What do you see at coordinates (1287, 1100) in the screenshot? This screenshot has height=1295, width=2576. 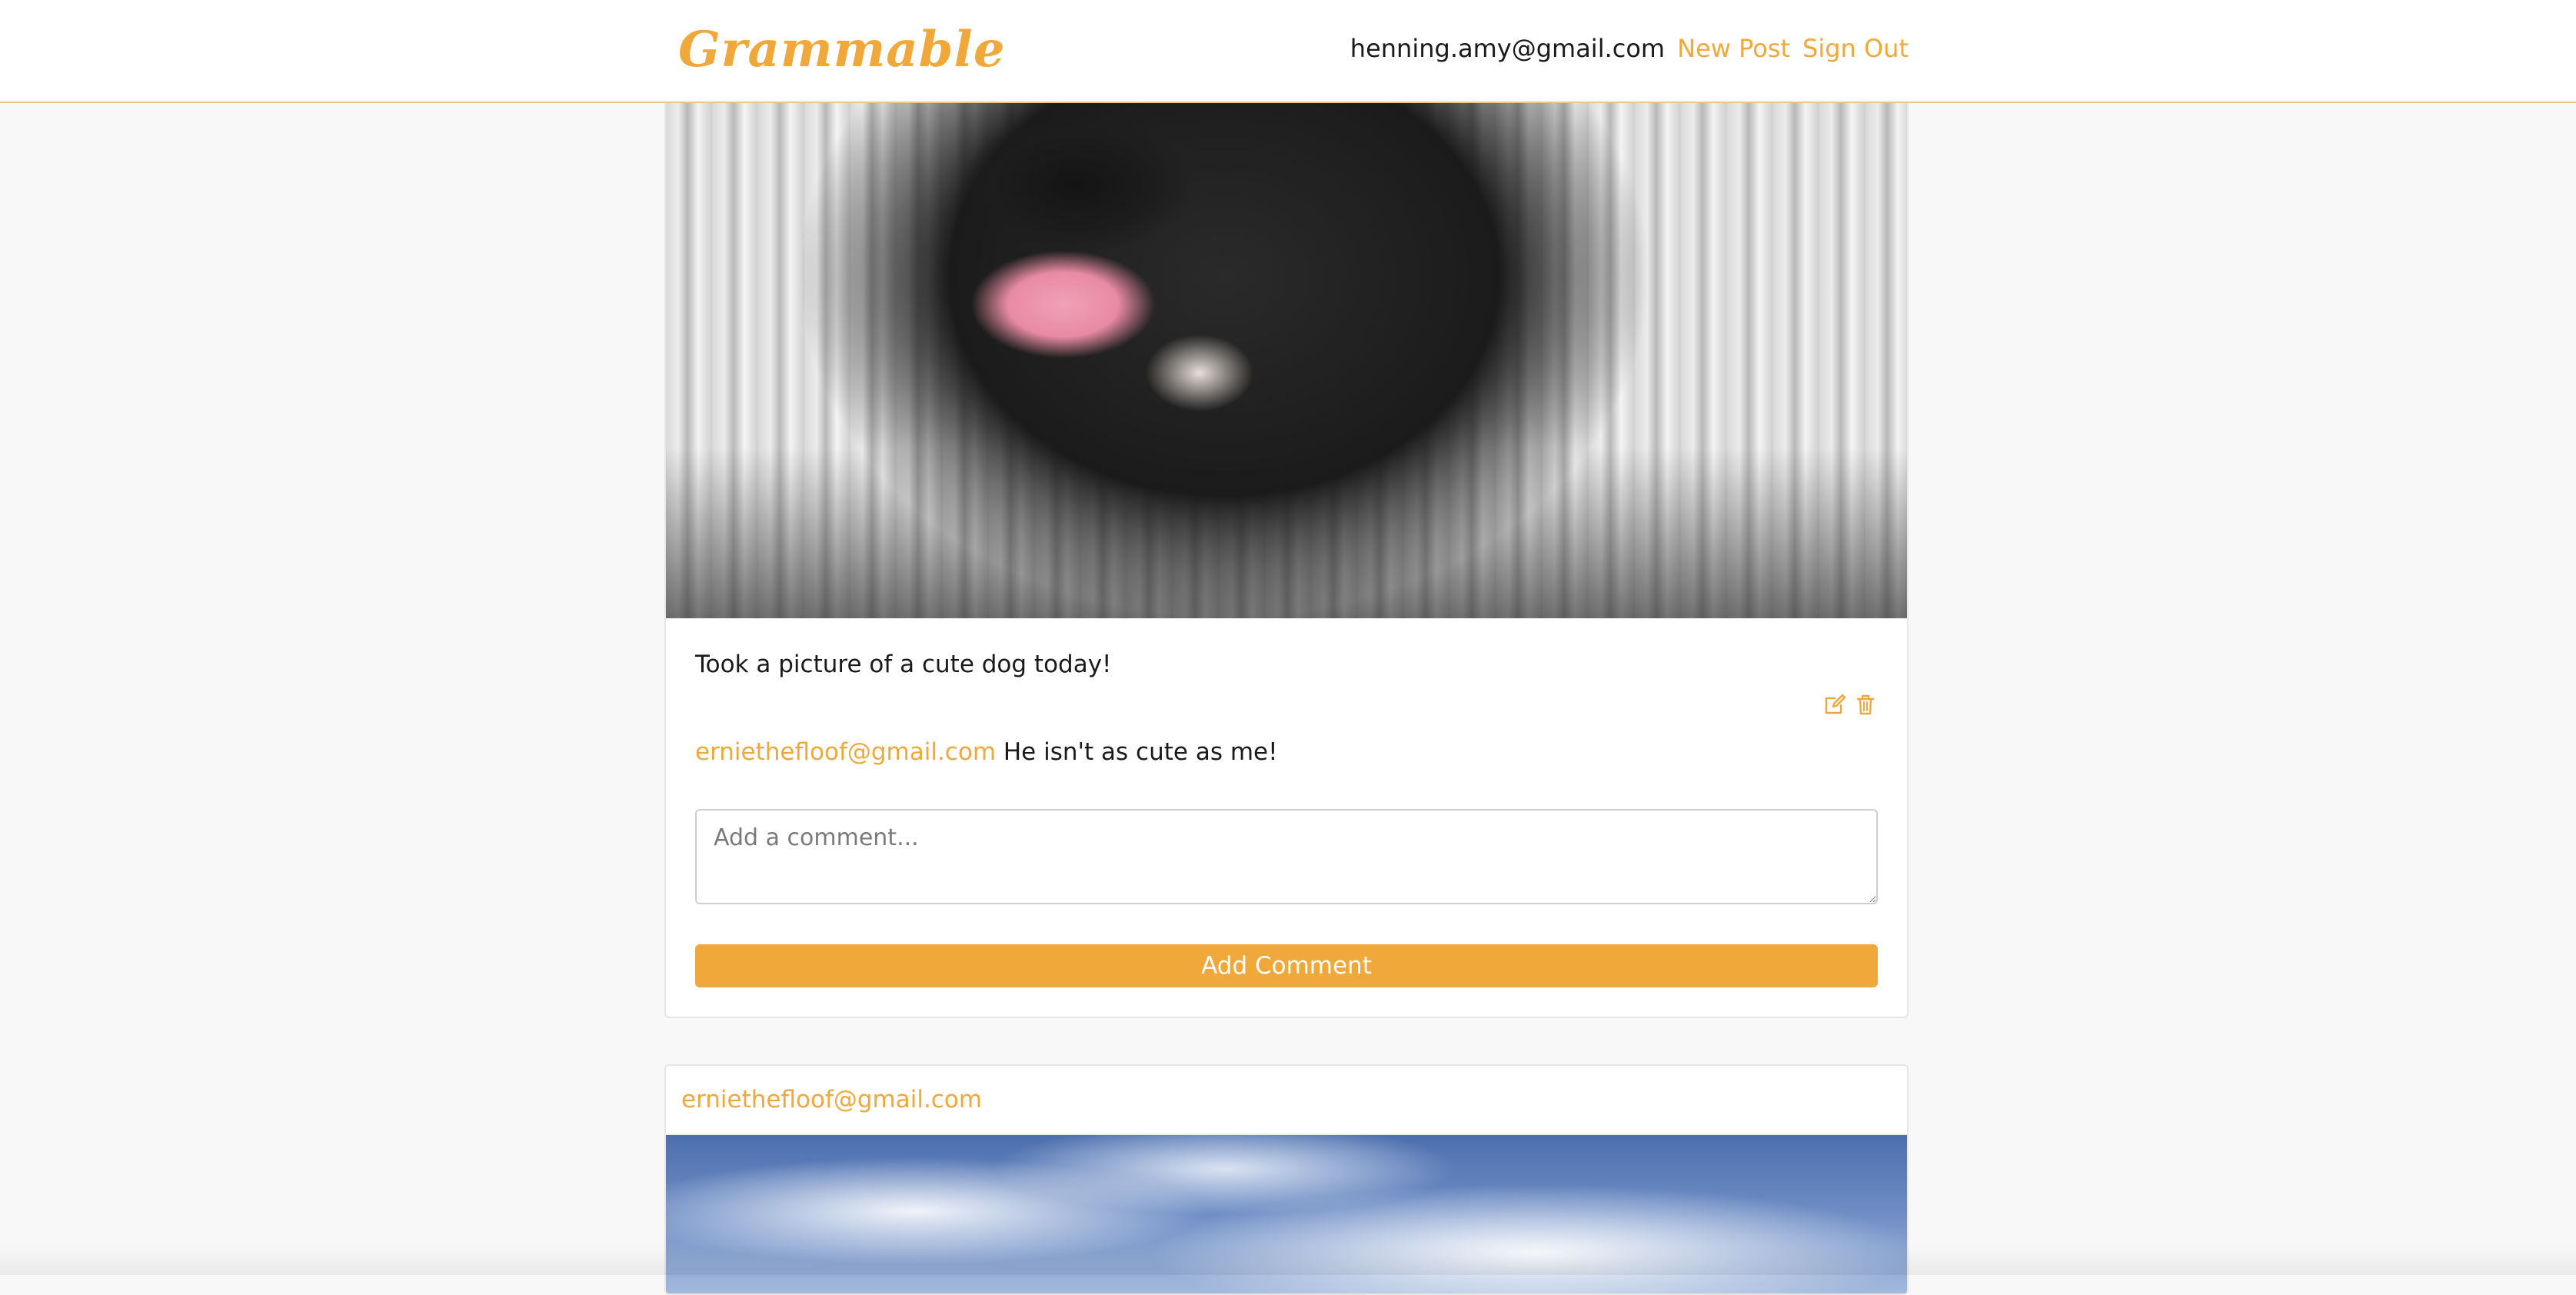 I see `post-header: erniethefloof@gmail.com` at bounding box center [1287, 1100].